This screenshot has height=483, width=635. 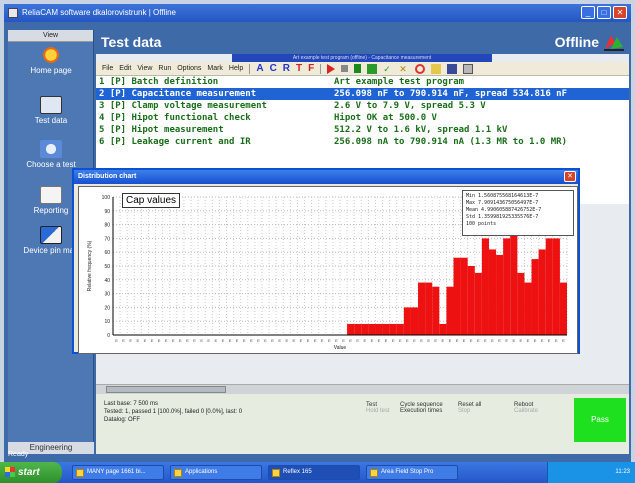 What do you see at coordinates (412, 472) in the screenshot?
I see `taskbar-item: Area Field Stop Pro` at bounding box center [412, 472].